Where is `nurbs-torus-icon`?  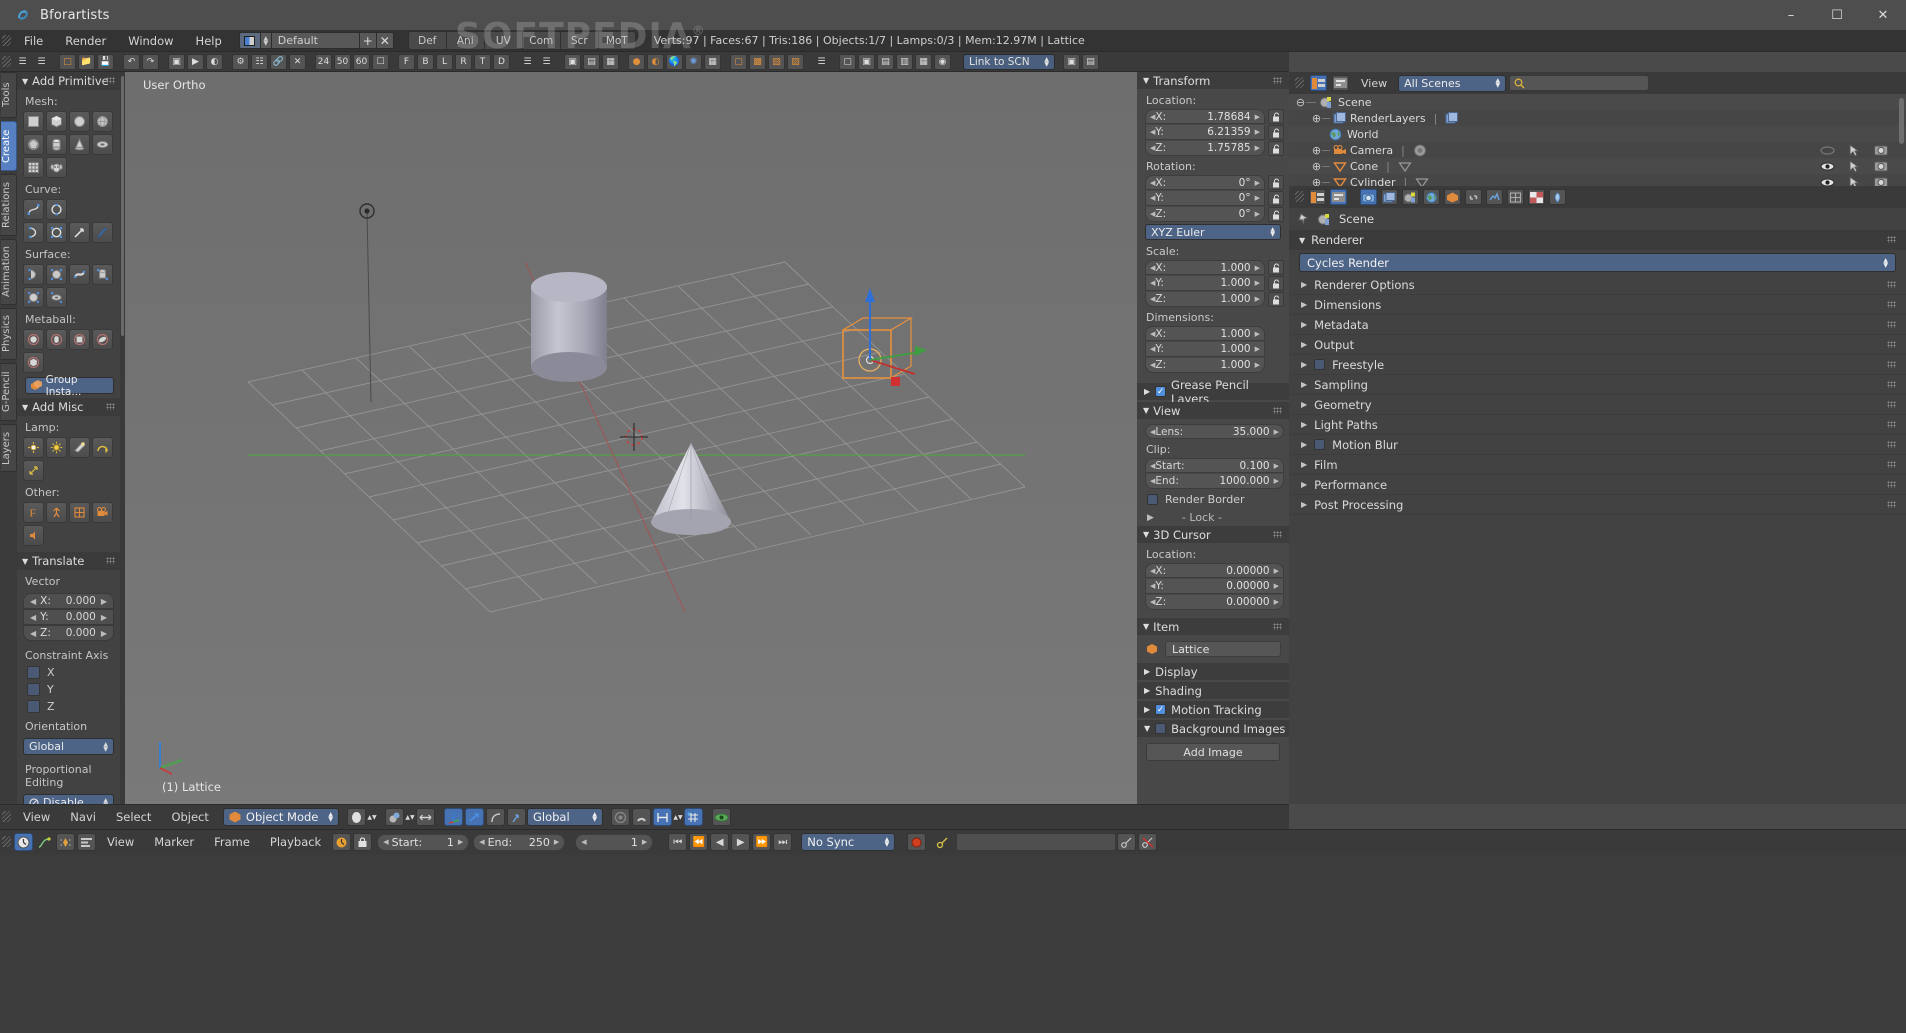
nurbs-torus-icon is located at coordinates (56, 297).